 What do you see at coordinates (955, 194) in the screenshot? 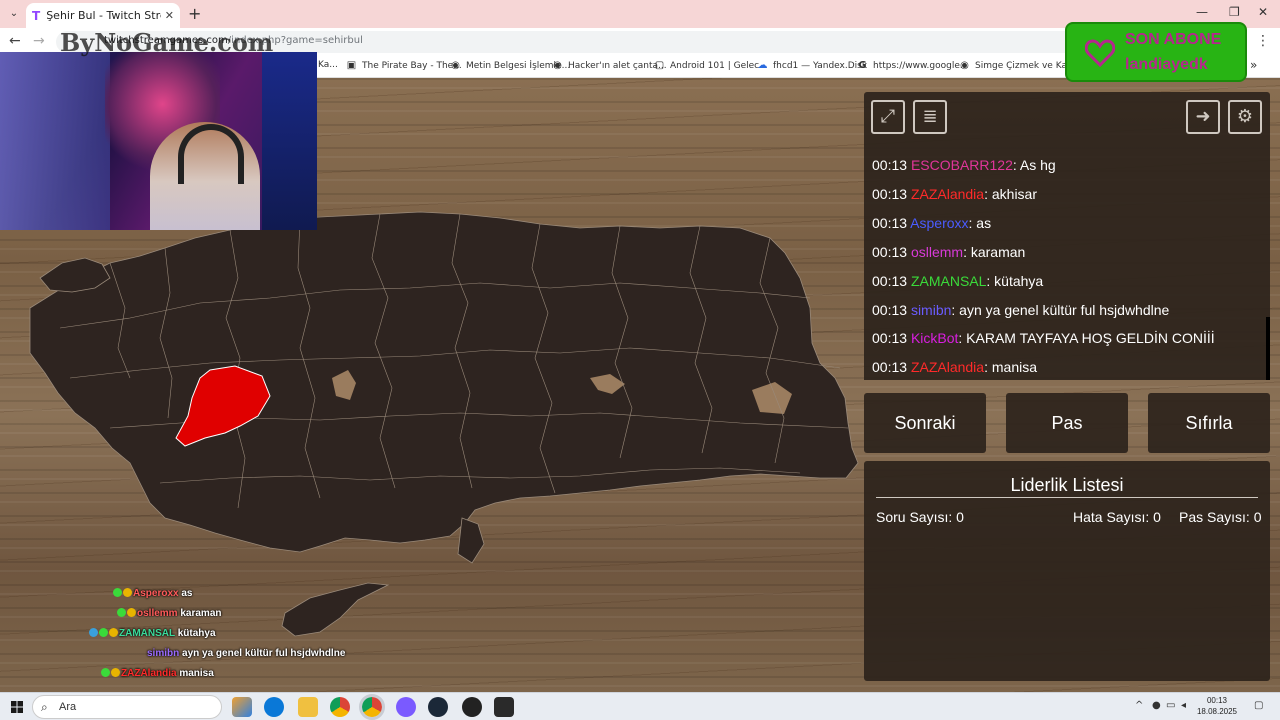
I see `chat-message: 00:13 ZAZAlandia: akhisar` at bounding box center [955, 194].